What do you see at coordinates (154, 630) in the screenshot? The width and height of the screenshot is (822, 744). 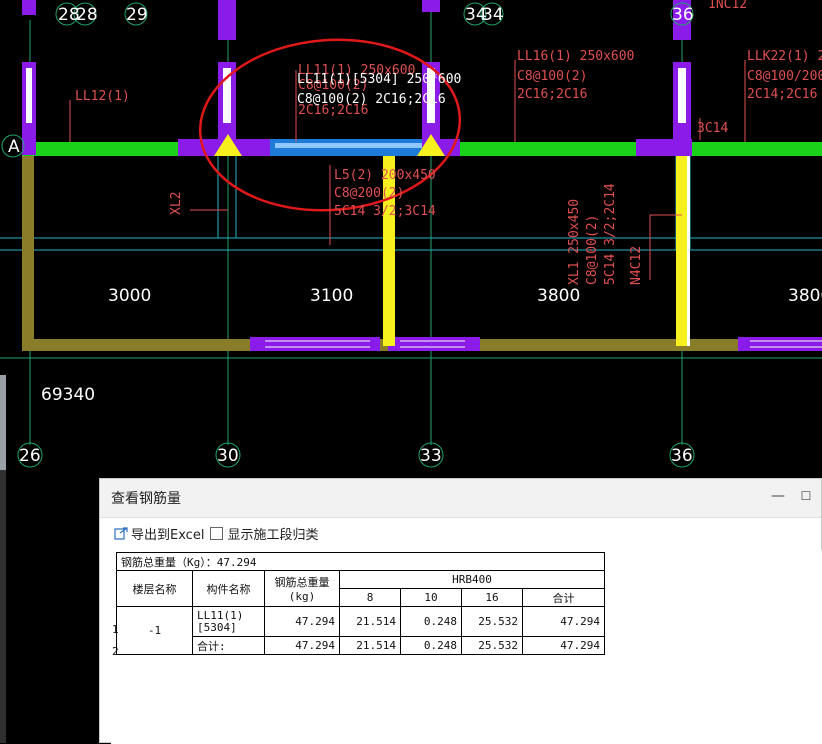 I see `cell-floor: -1` at bounding box center [154, 630].